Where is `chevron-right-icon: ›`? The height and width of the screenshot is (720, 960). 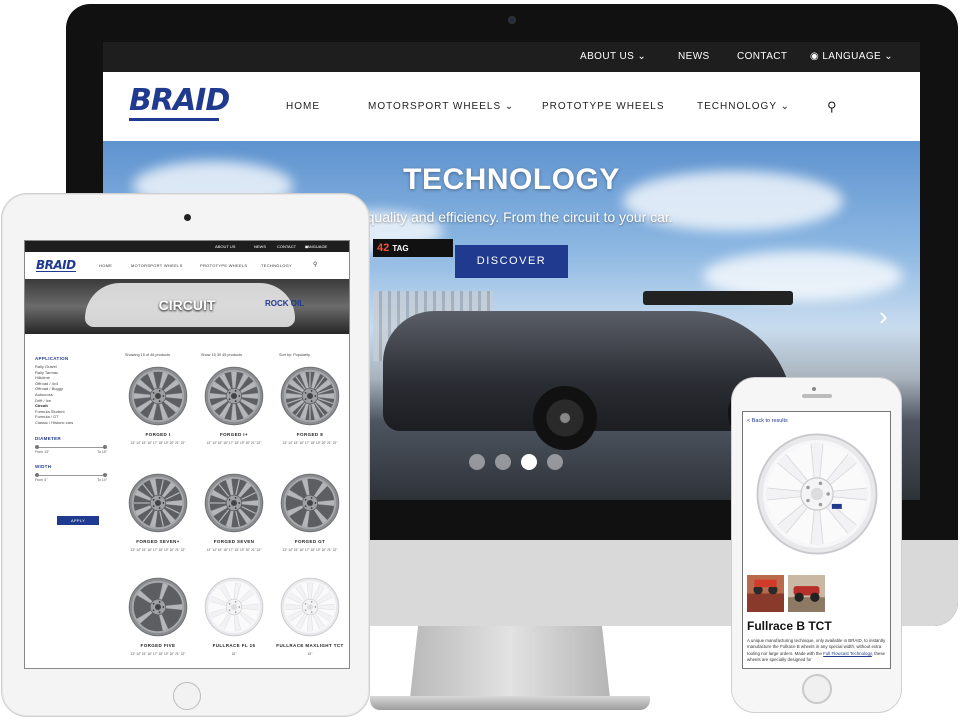
chevron-right-icon: › is located at coordinates (883, 316).